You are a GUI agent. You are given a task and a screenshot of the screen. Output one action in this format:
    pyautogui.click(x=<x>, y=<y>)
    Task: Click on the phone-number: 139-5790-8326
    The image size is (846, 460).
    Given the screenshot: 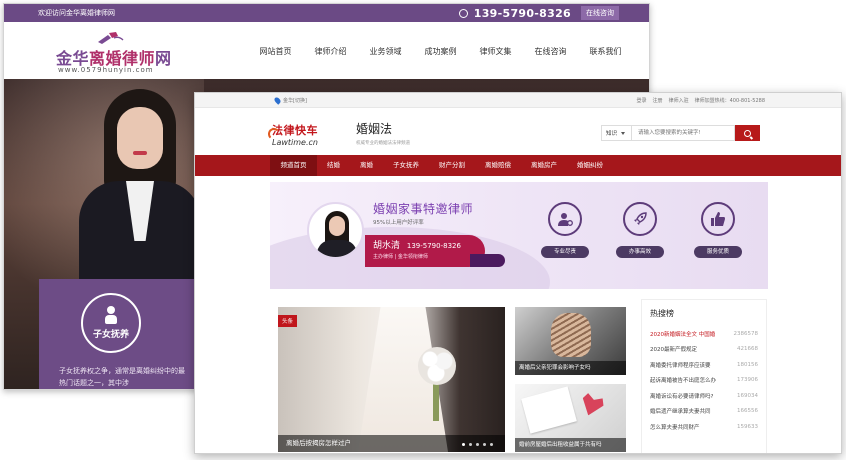 What is the action you would take?
    pyautogui.click(x=522, y=13)
    